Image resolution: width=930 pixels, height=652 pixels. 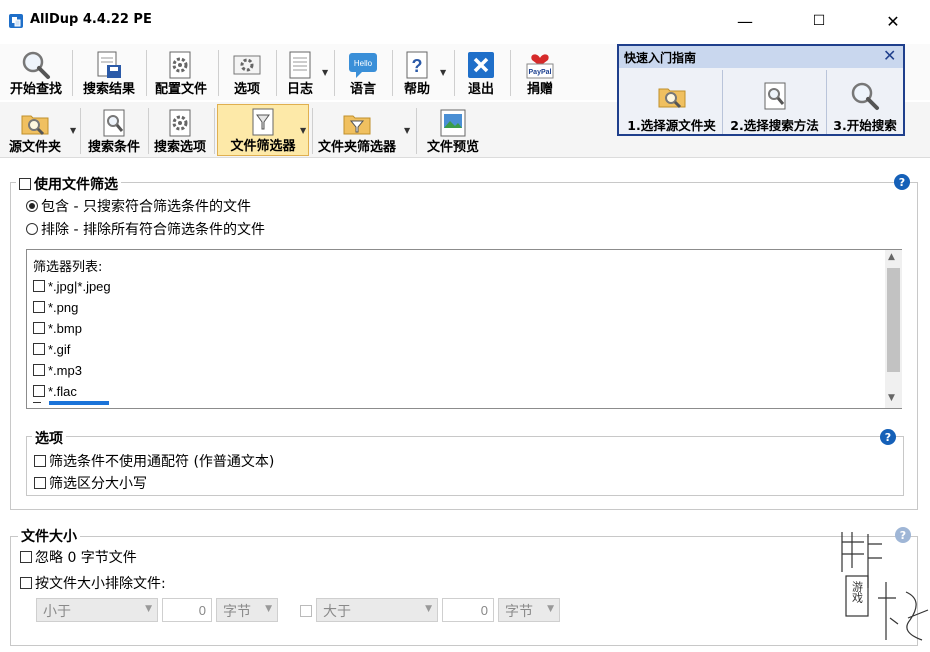 I want to click on include-radio-dot, so click(x=32, y=206).